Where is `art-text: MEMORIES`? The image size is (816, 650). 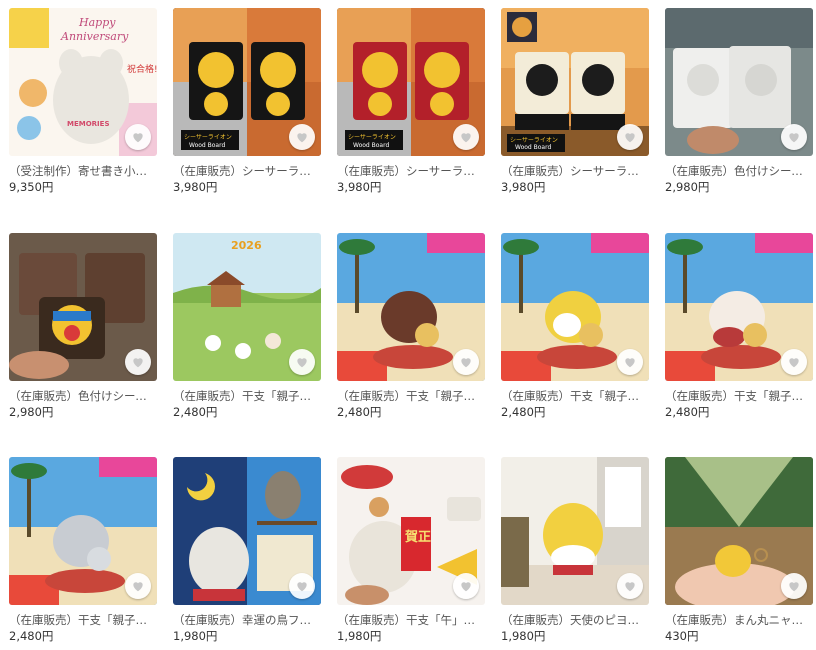 art-text: MEMORIES is located at coordinates (88, 124).